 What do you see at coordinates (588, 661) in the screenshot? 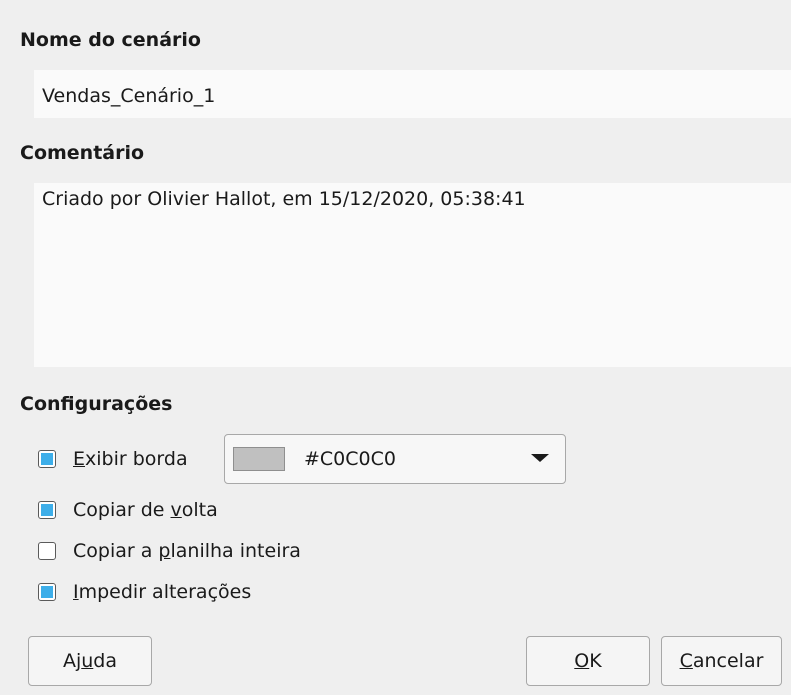
I see `ok-button: OK` at bounding box center [588, 661].